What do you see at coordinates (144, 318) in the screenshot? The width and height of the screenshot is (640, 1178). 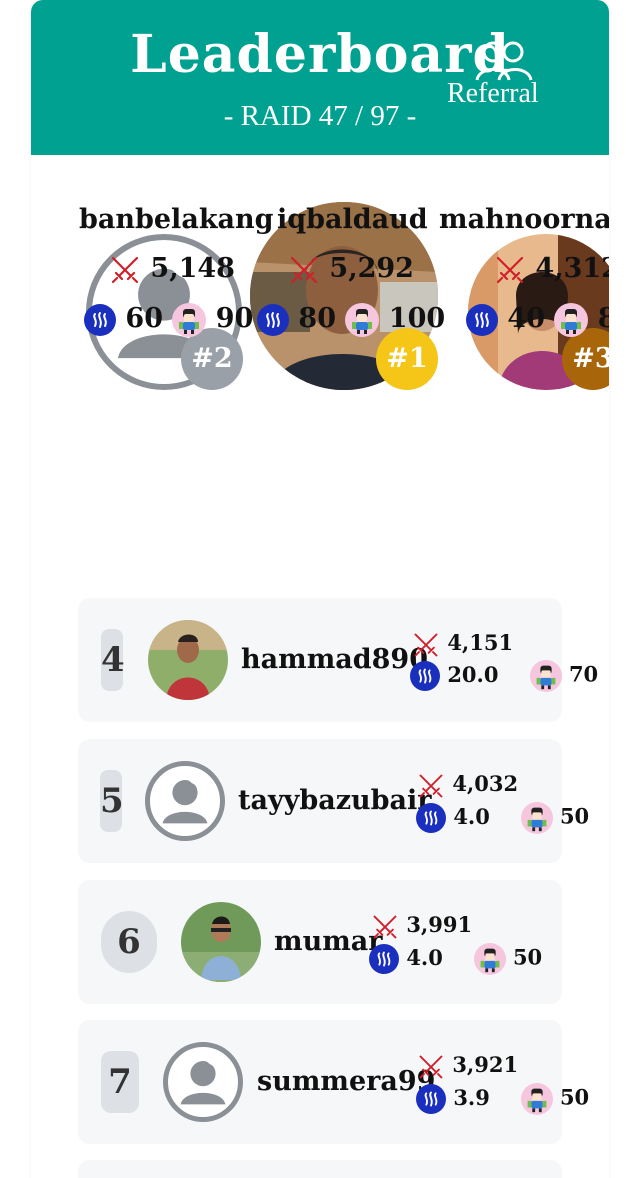 I see `steem-value: 60` at bounding box center [144, 318].